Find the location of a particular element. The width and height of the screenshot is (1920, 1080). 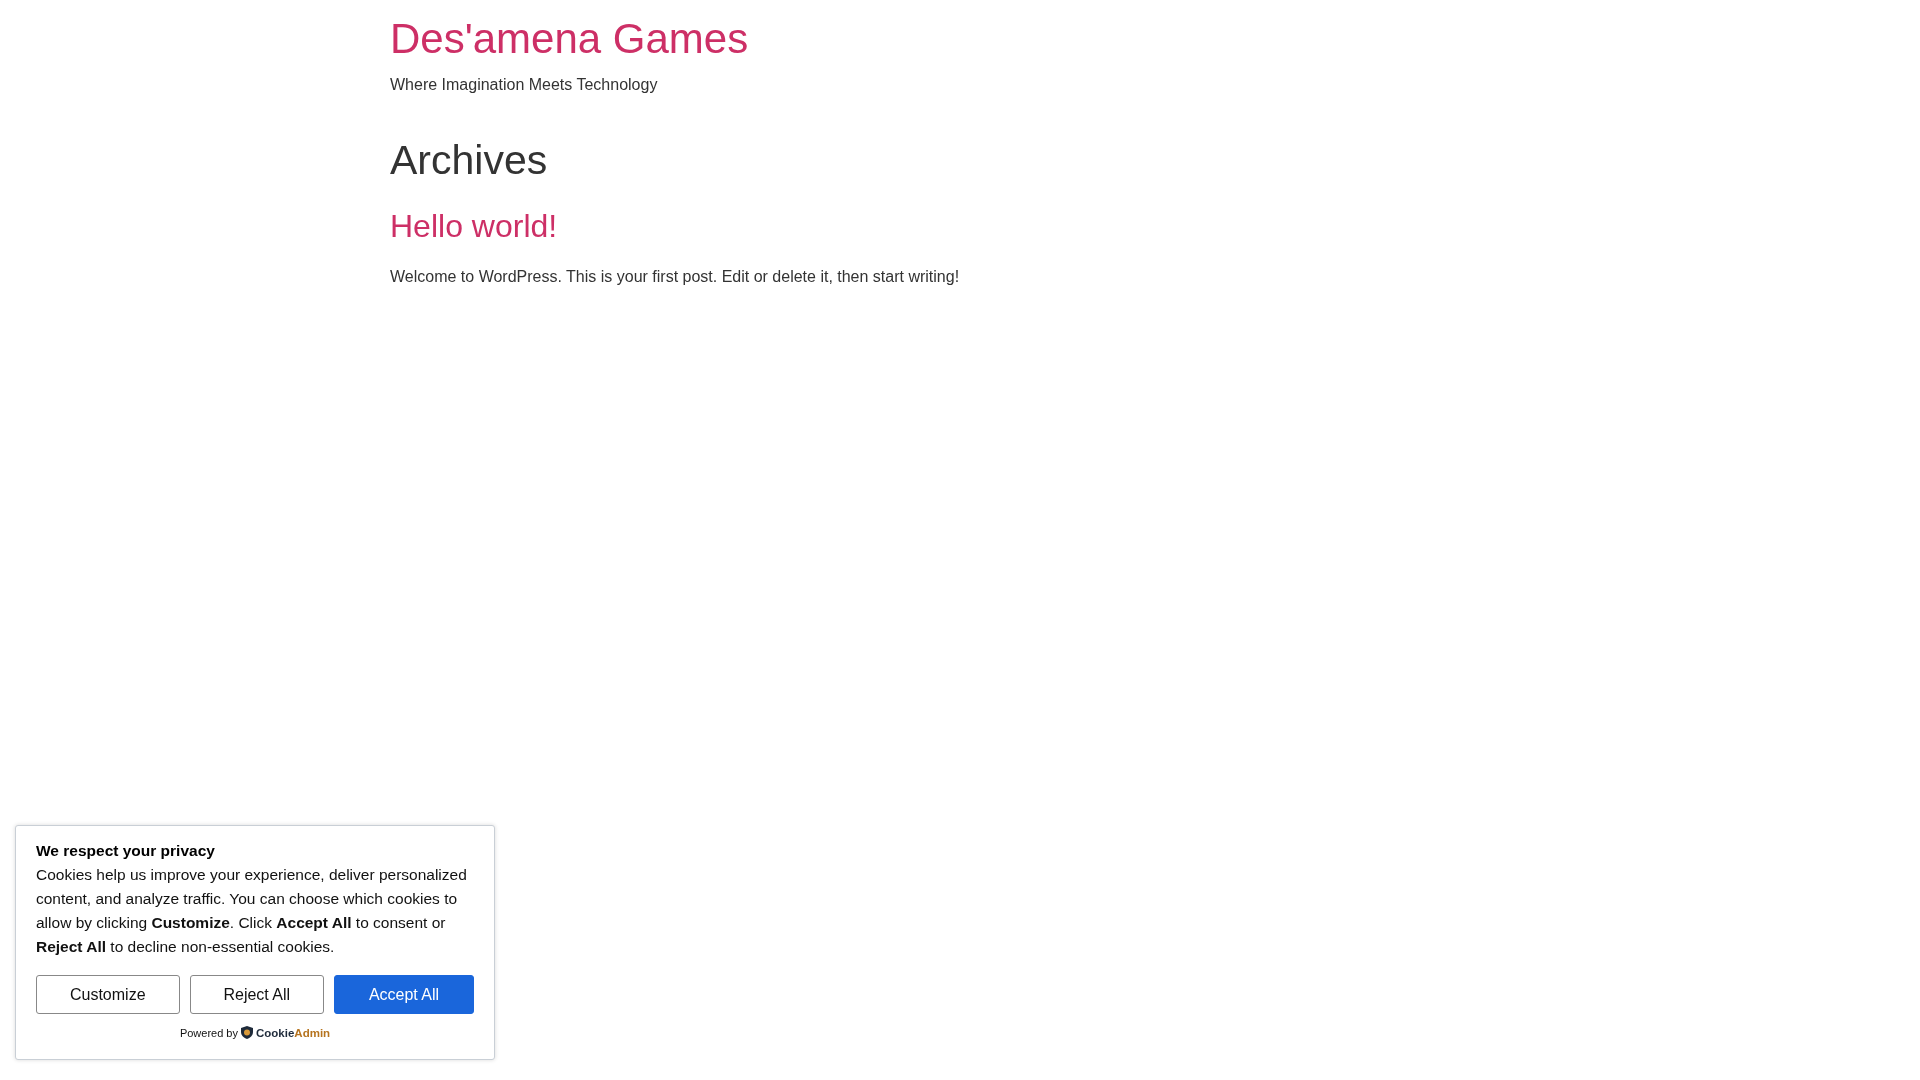

consent-button: Reject All is located at coordinates (257, 994).